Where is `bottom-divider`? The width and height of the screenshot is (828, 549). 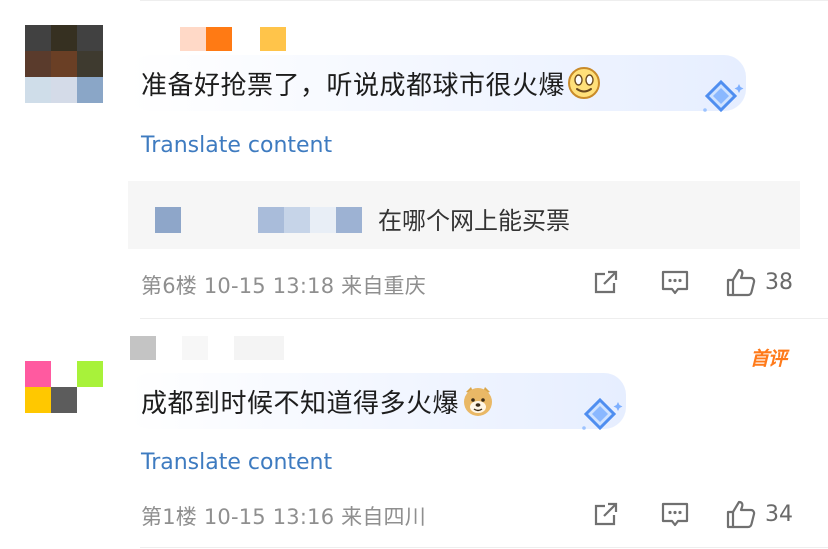
bottom-divider is located at coordinates (484, 547).